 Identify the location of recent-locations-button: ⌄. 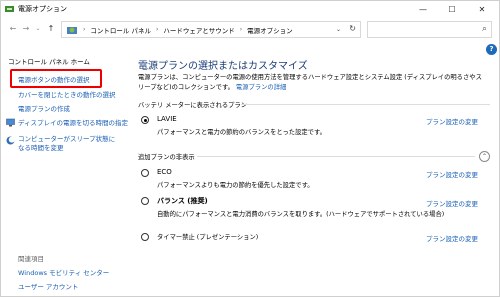
(38, 29).